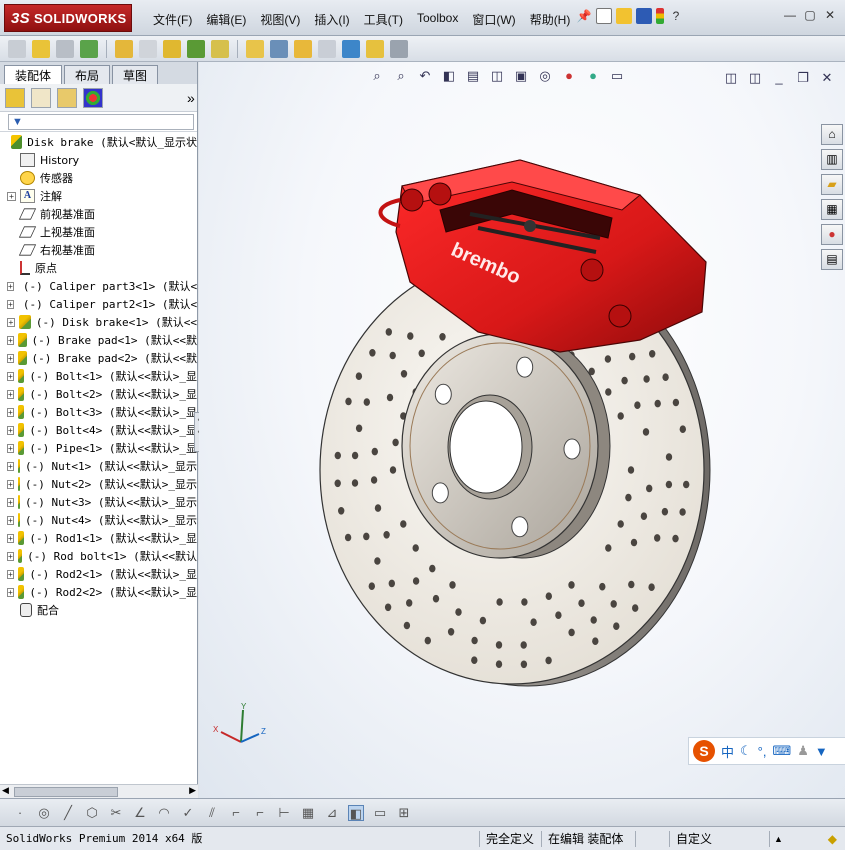 This screenshot has height=850, width=845. I want to click on mate-icon, so click(89, 48).